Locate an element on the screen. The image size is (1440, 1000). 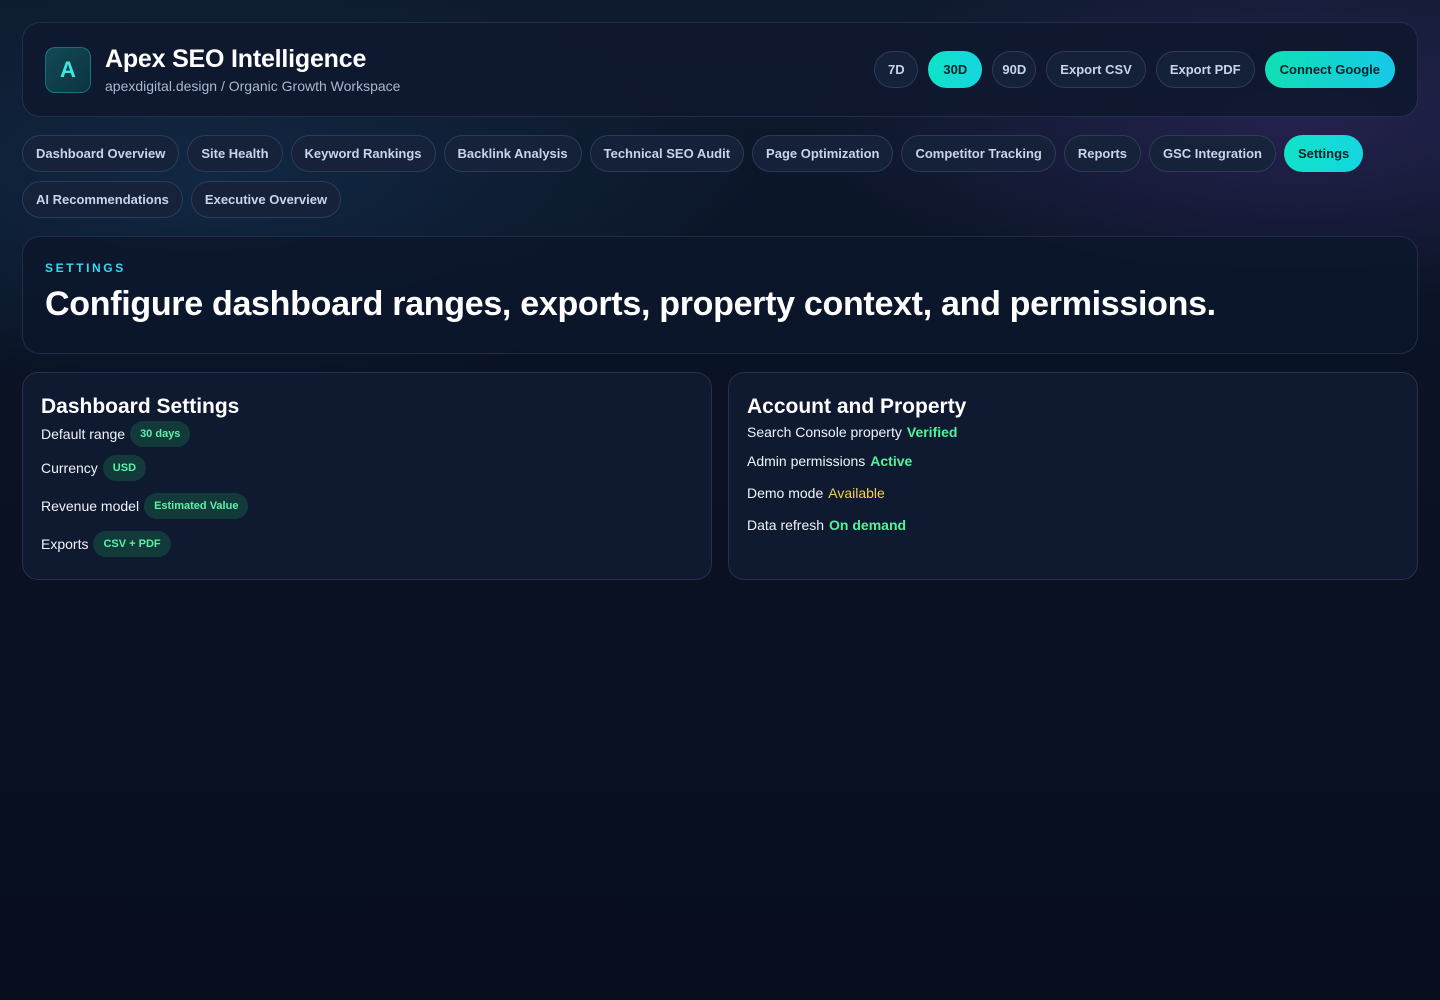
account-row-search-console: Search Console property Verified is located at coordinates (1073, 432).